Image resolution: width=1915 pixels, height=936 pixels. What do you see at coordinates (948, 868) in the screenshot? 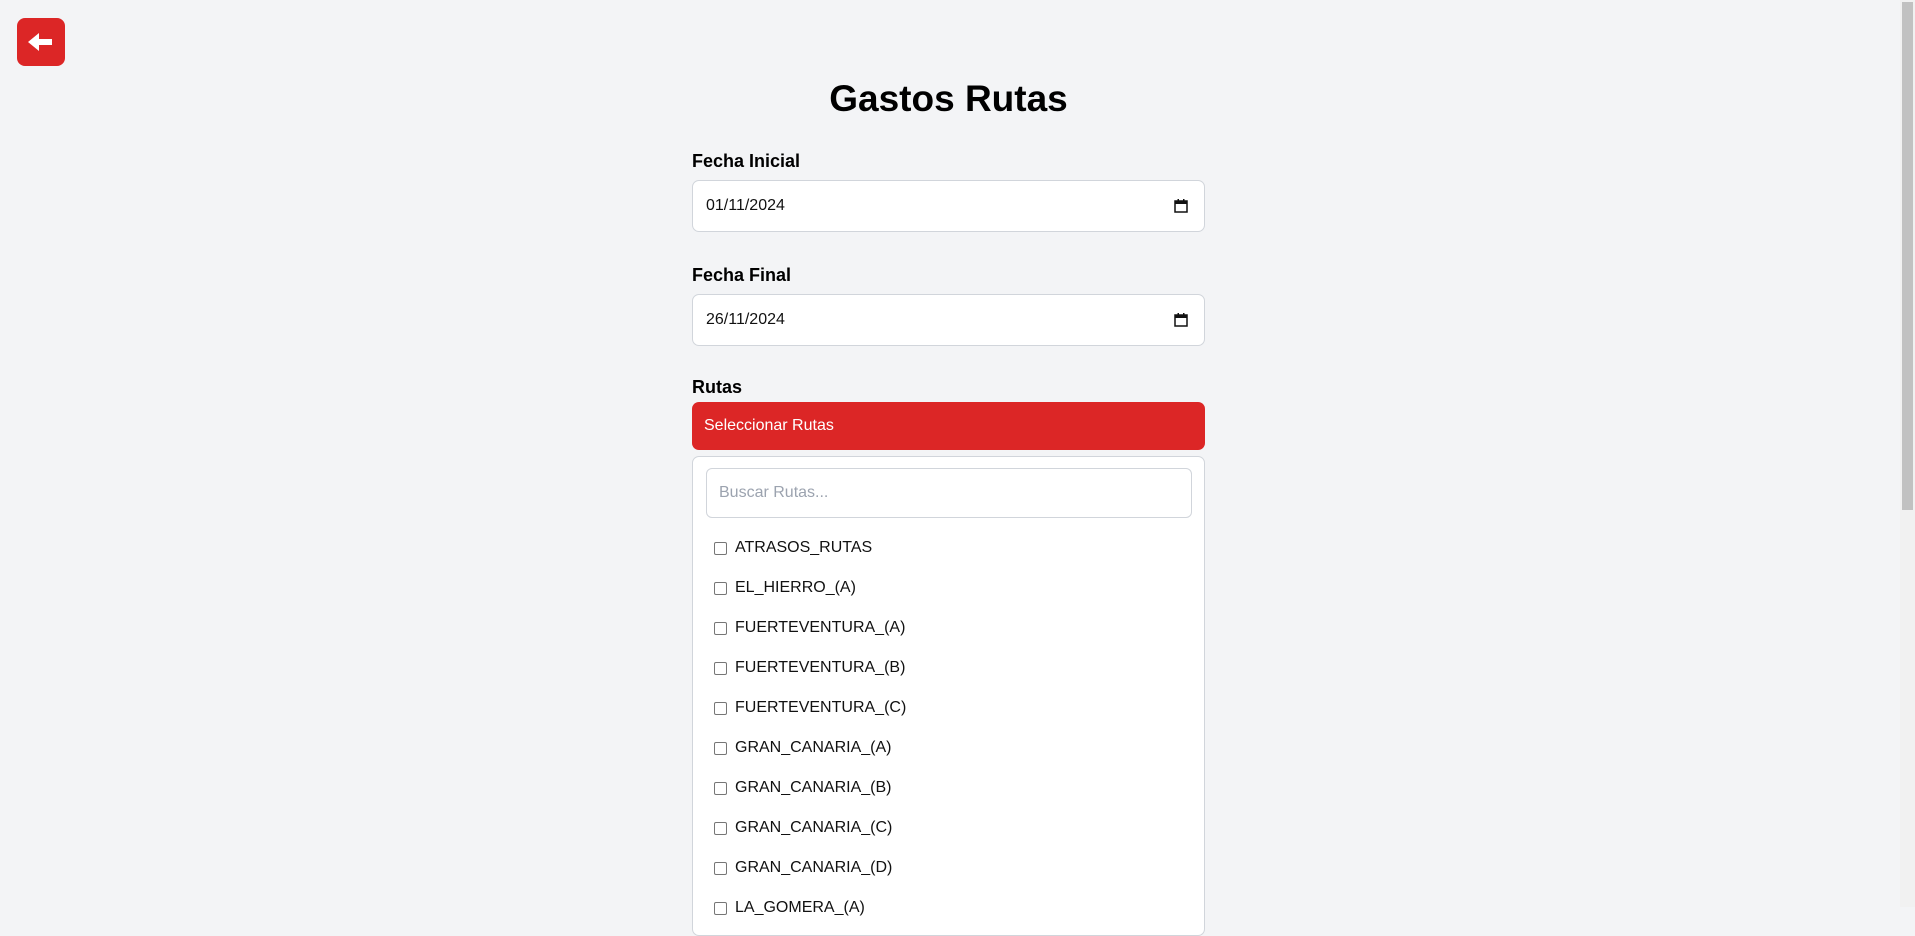
I see `route-list-item: GRAN_CANARIA_(D)` at bounding box center [948, 868].